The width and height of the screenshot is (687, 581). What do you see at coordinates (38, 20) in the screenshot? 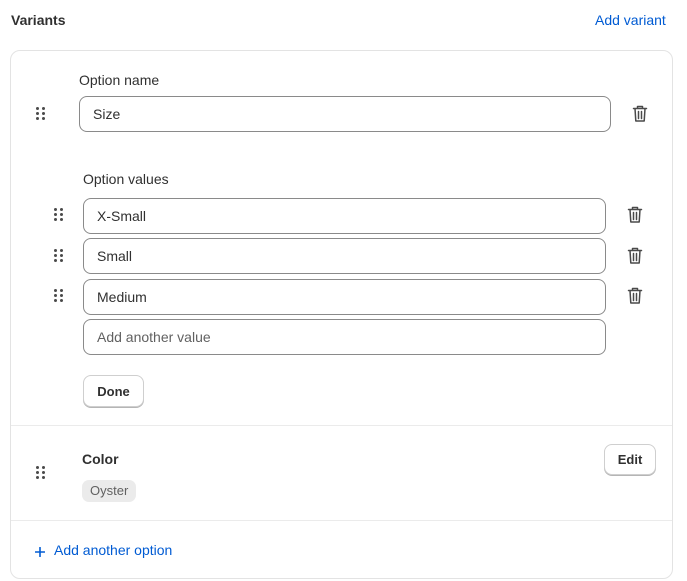
I see `section-title: Variants` at bounding box center [38, 20].